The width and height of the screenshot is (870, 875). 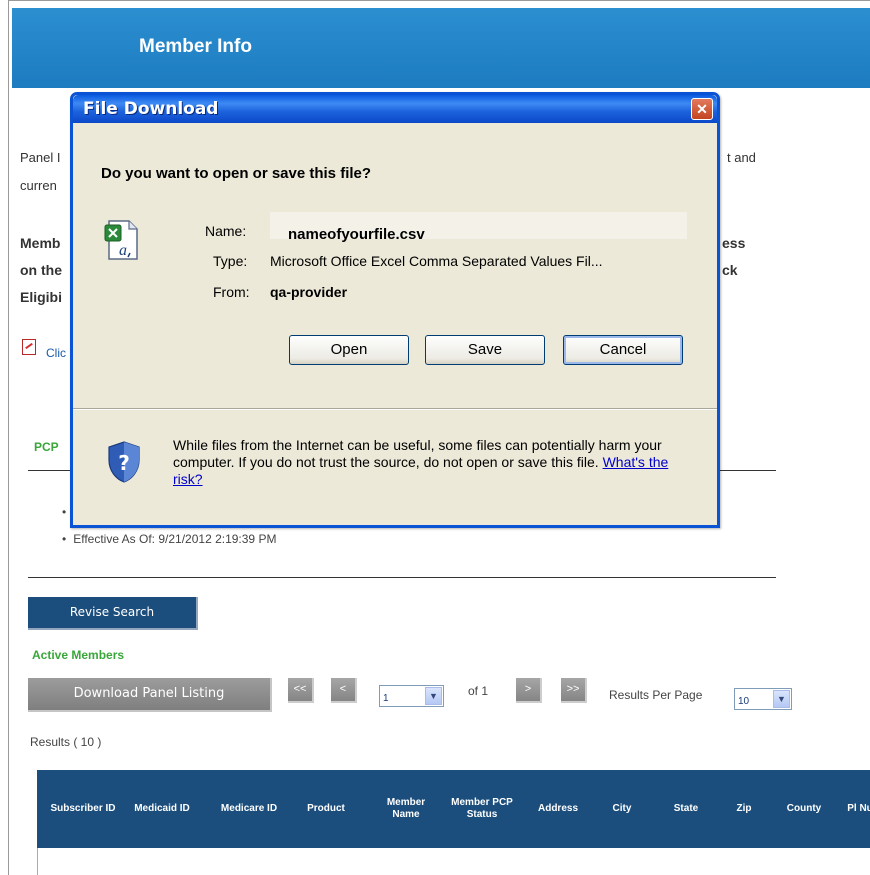 What do you see at coordinates (441, 48) in the screenshot?
I see `header-bar: Member Info` at bounding box center [441, 48].